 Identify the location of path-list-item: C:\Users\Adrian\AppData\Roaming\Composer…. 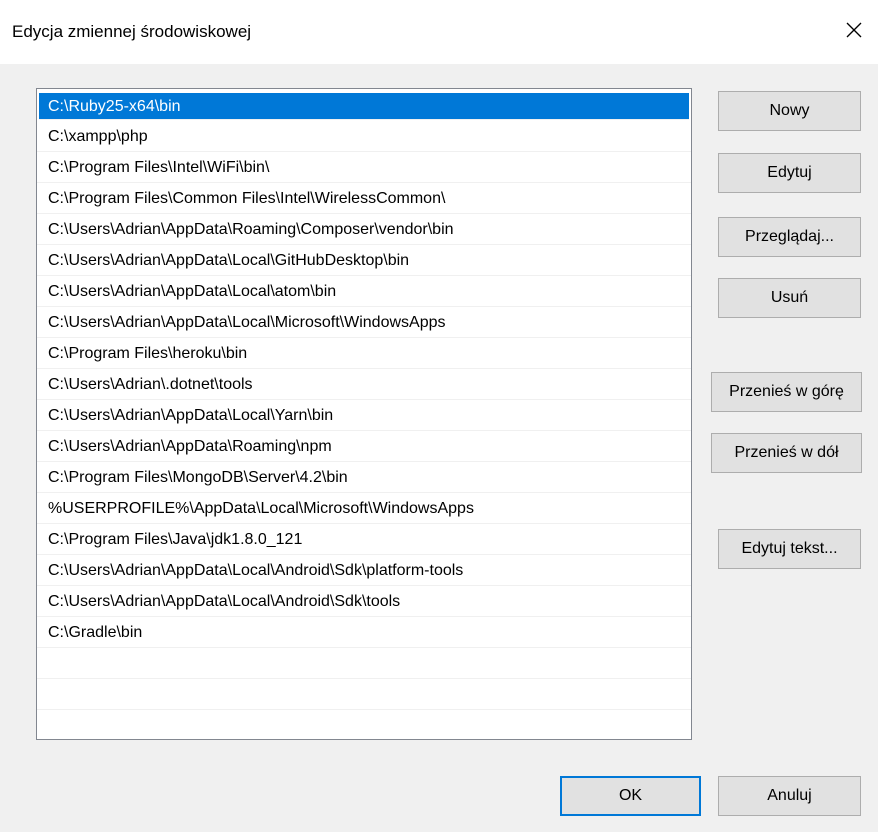
(364, 229).